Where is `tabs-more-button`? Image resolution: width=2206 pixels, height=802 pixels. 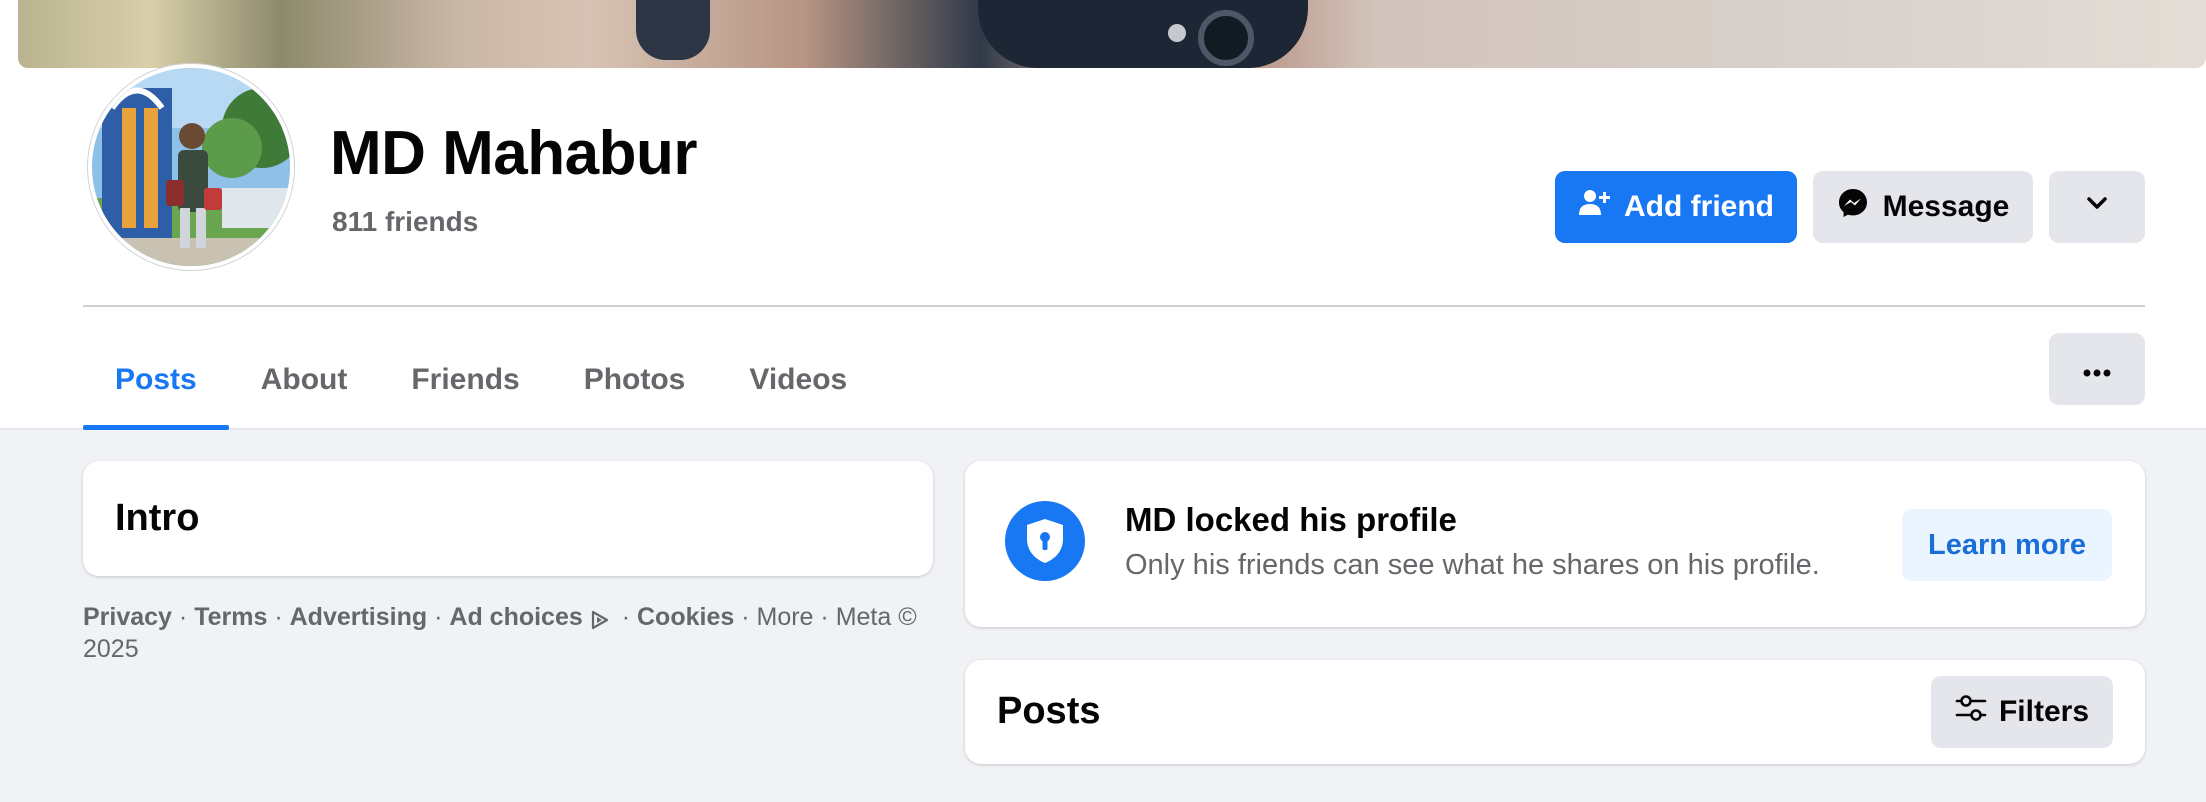 tabs-more-button is located at coordinates (2097, 369).